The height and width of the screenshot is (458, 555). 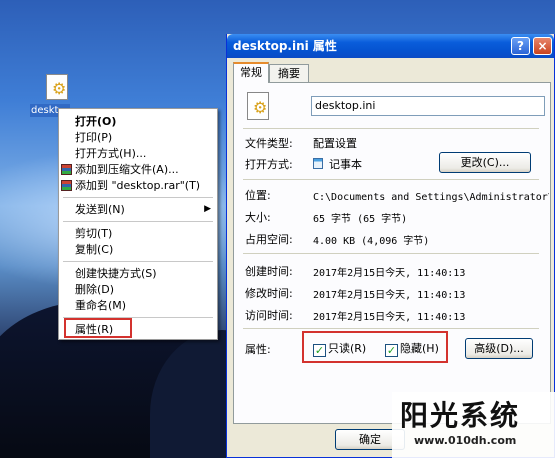 I want to click on menu-item-add-to-rar: 添加到 "desktop.rar"(T), so click(x=138, y=185).